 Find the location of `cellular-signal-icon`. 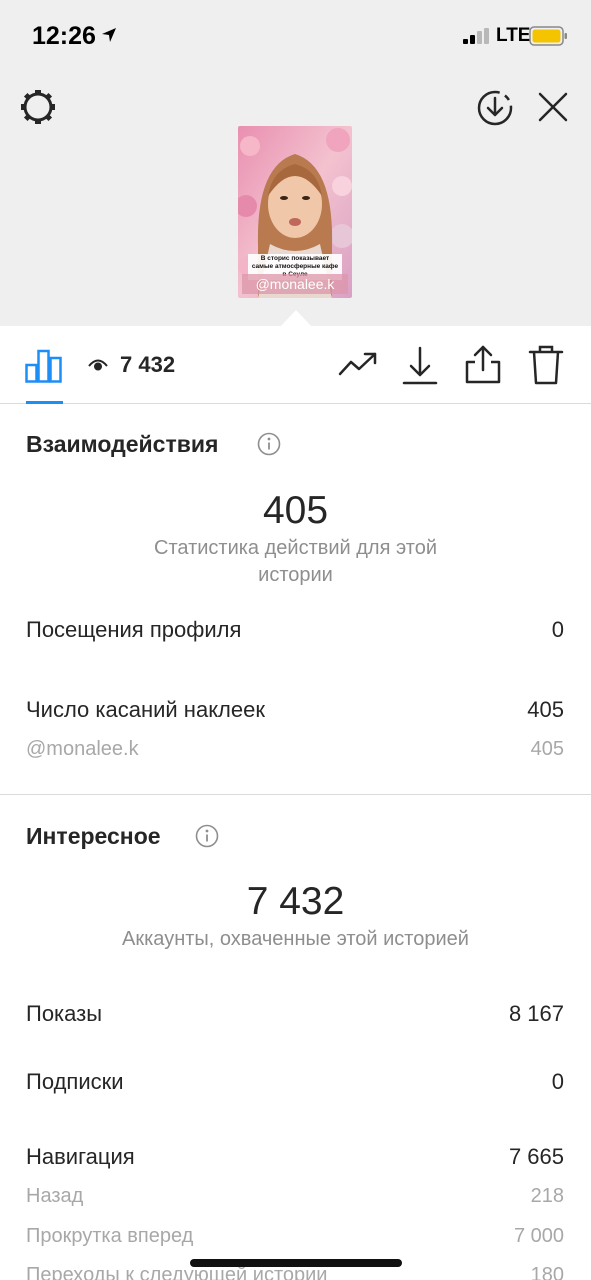

cellular-signal-icon is located at coordinates (476, 36).